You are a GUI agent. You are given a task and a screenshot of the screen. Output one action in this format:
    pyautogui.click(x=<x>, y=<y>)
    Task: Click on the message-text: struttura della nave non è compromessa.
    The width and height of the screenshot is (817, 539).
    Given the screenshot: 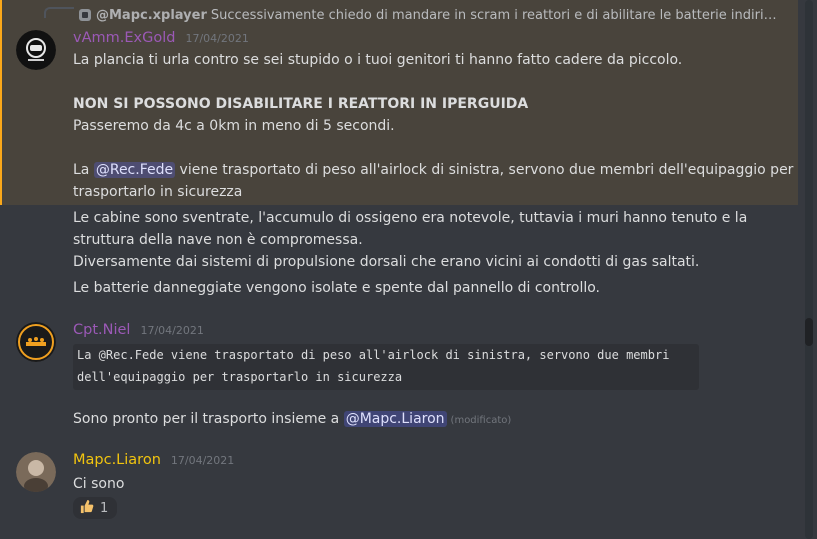 What is the action you would take?
    pyautogui.click(x=218, y=240)
    